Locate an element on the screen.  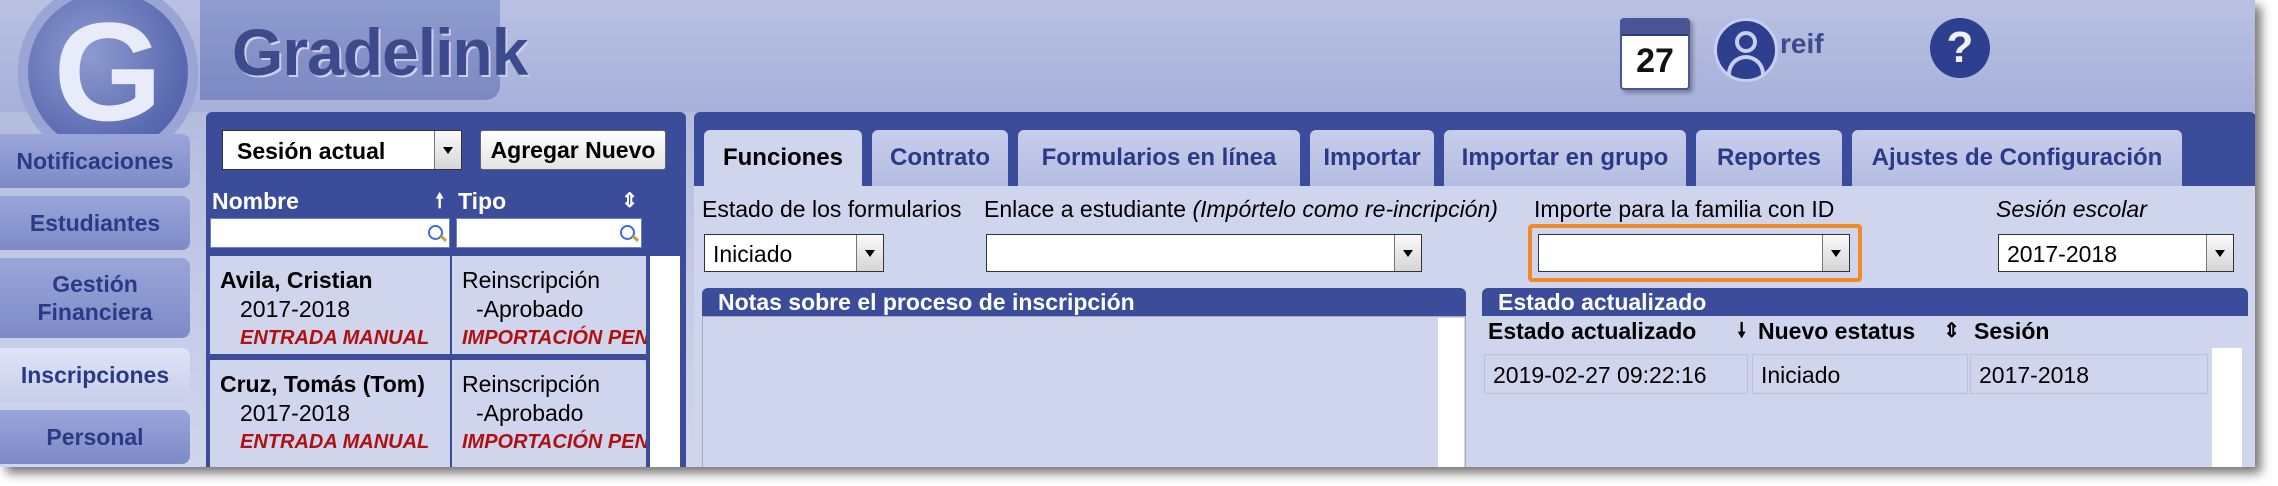
tab-contrato: Contrato is located at coordinates (940, 158).